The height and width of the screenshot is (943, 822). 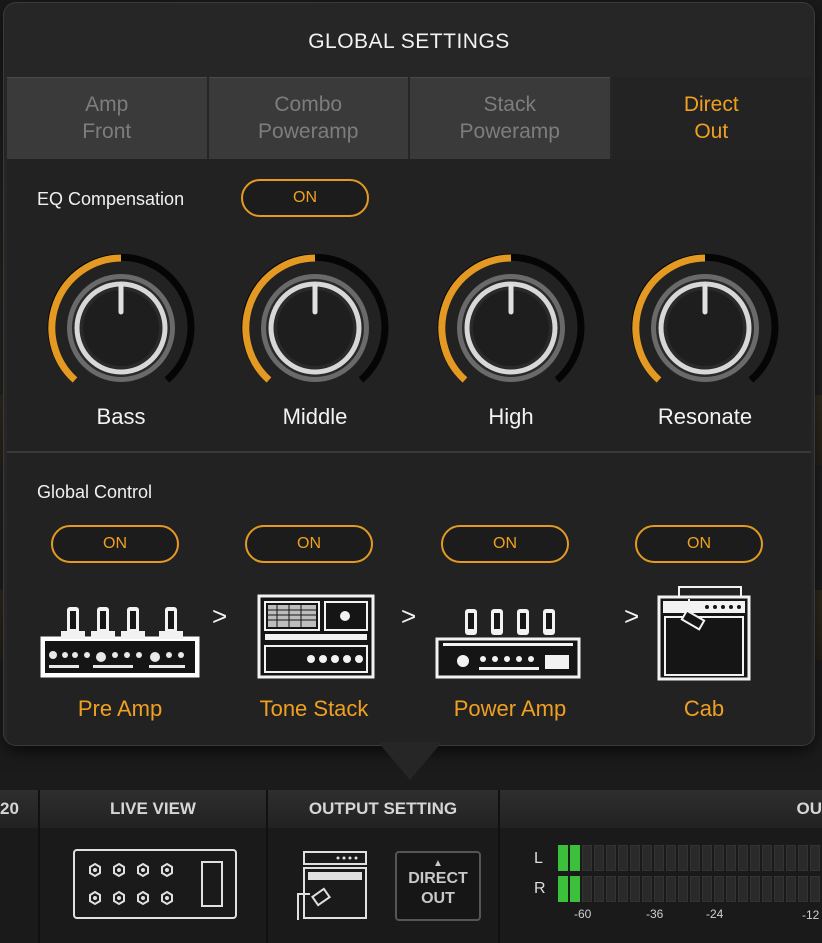 What do you see at coordinates (308, 104) in the screenshot?
I see `tab-label: Combo` at bounding box center [308, 104].